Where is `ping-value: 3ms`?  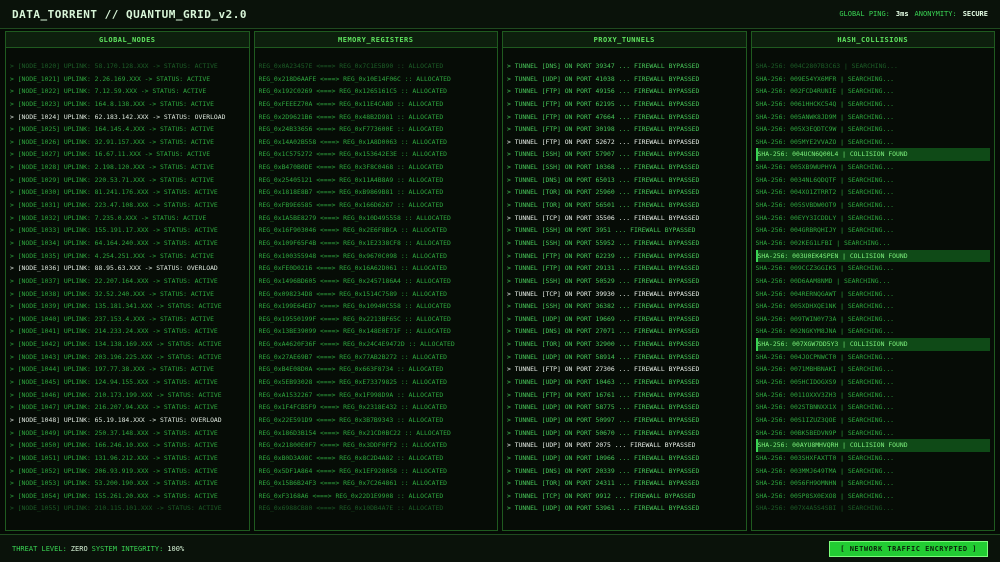 ping-value: 3ms is located at coordinates (902, 14).